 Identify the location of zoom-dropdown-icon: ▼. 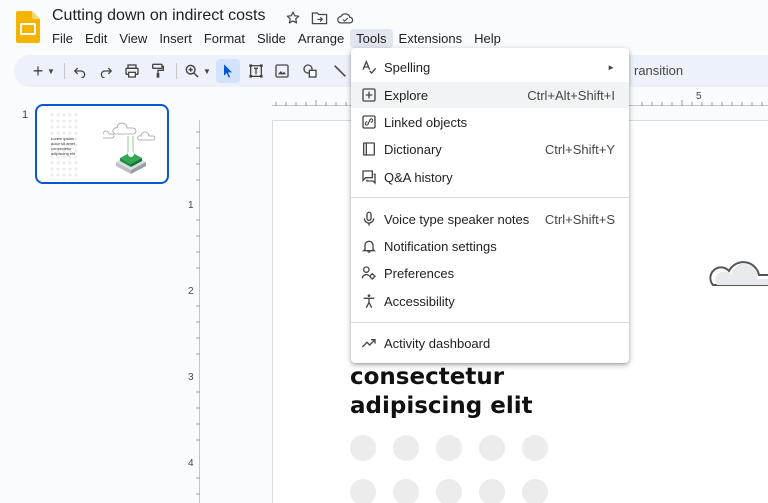
(207, 71).